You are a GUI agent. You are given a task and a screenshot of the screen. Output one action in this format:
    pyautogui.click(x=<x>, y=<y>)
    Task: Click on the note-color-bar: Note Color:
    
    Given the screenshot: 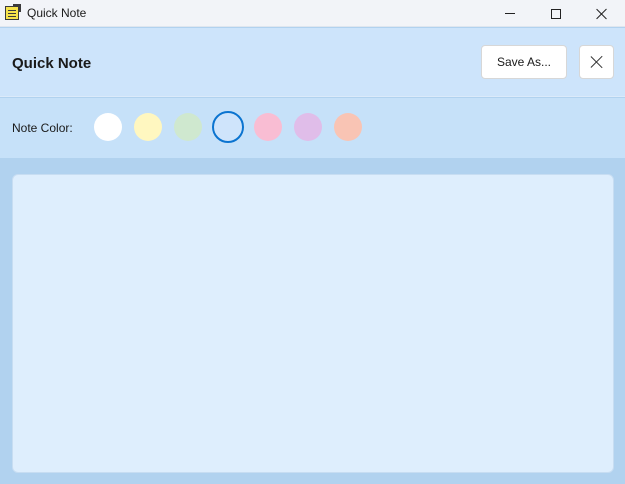 What is the action you would take?
    pyautogui.click(x=312, y=128)
    